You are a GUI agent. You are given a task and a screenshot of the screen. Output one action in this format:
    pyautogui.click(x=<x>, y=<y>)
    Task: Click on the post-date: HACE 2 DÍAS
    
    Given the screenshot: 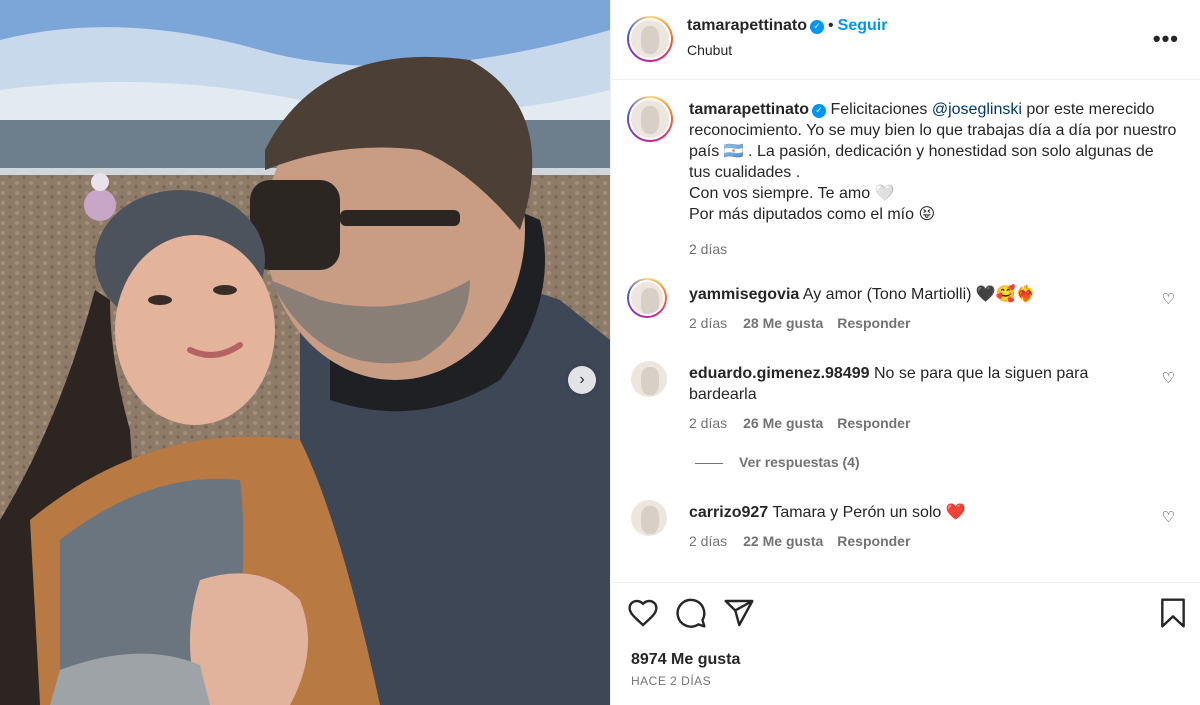 What is the action you would take?
    pyautogui.click(x=671, y=681)
    